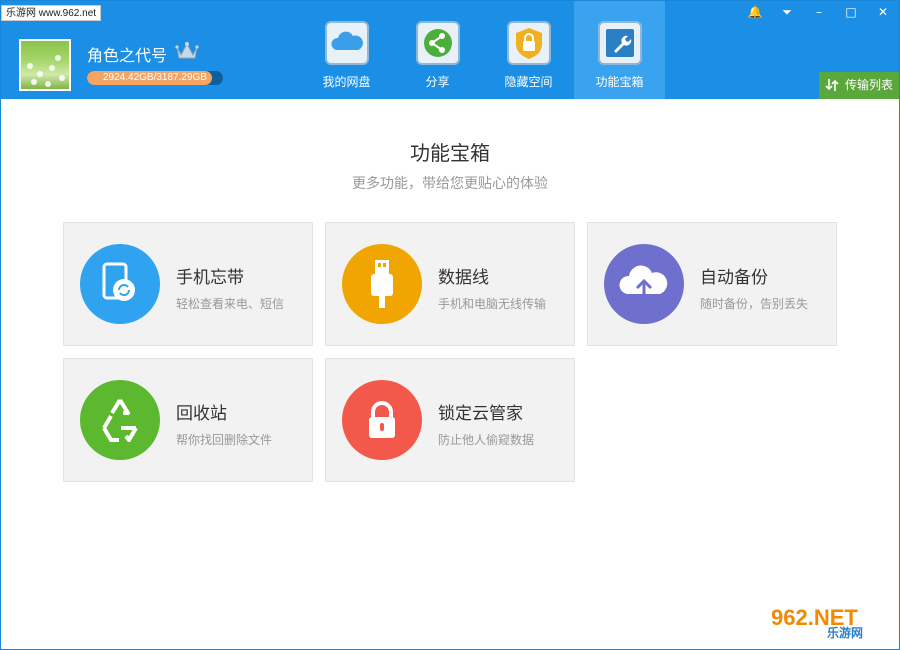 This screenshot has height=650, width=900. I want to click on wrench-icon, so click(619, 43).